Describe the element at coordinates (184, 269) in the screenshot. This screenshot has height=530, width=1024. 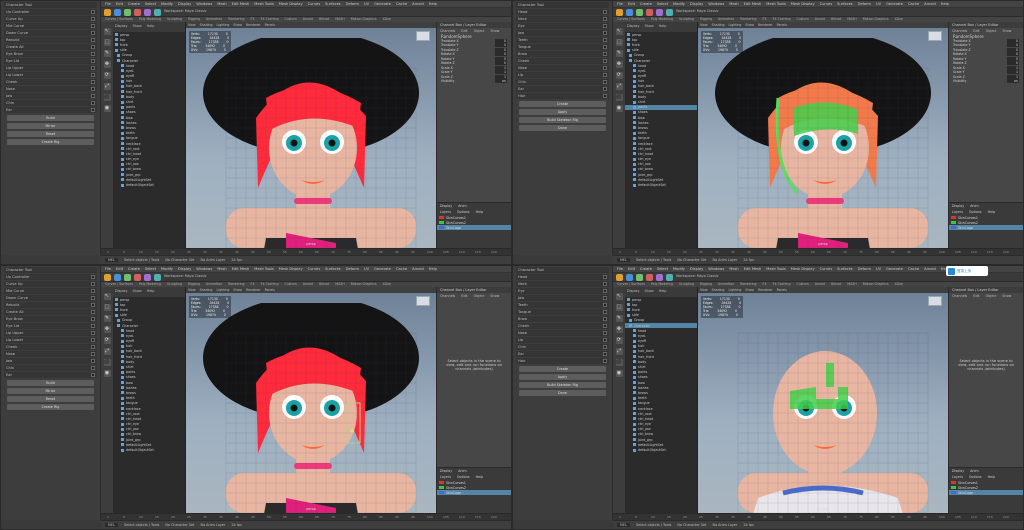
I see `menu-item: Display` at that location.